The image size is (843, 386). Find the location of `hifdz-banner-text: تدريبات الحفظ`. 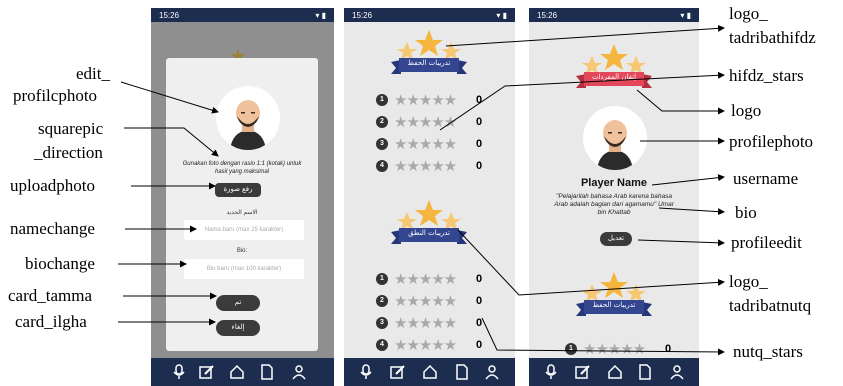

hifdz-banner-text: تدريبات الحفظ is located at coordinates (429, 63).